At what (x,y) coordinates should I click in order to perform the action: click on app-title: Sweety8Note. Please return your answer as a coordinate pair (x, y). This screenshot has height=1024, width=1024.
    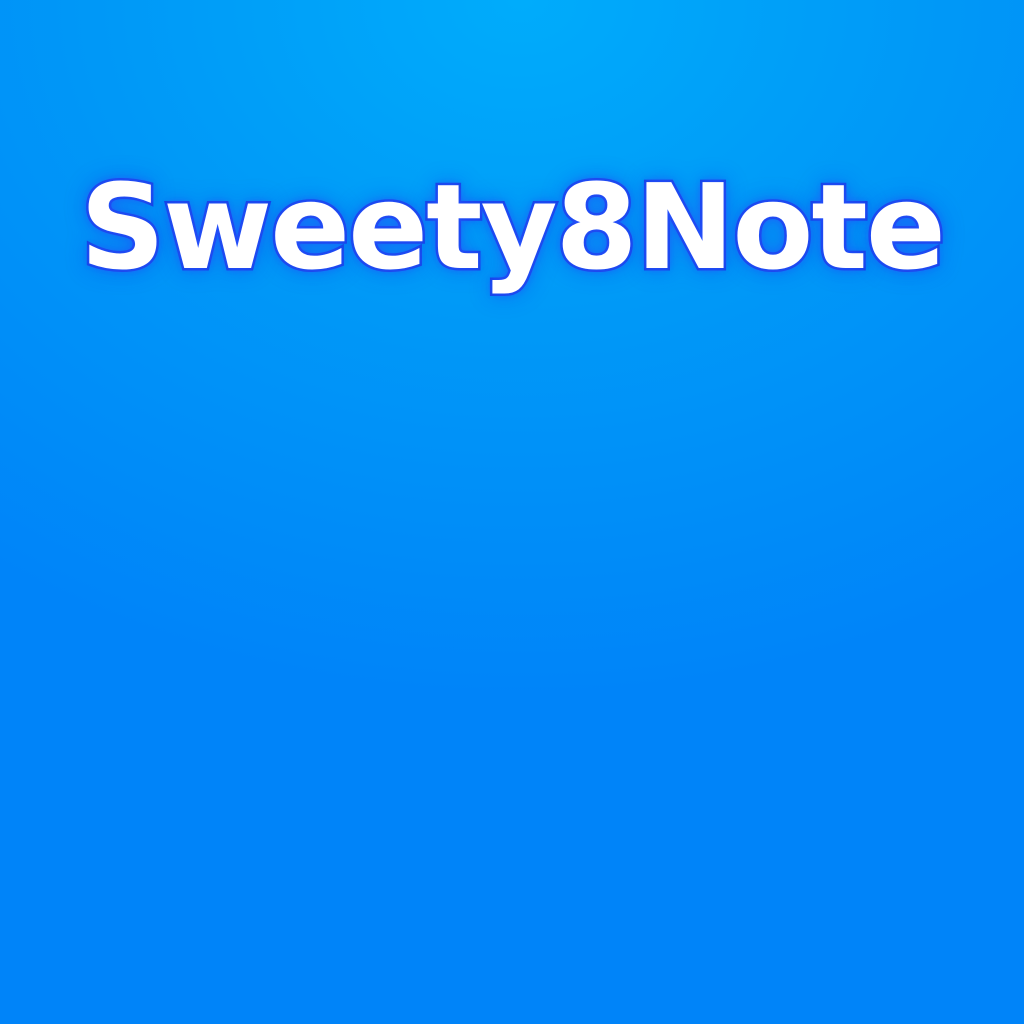
    Looking at the image, I should click on (513, 227).